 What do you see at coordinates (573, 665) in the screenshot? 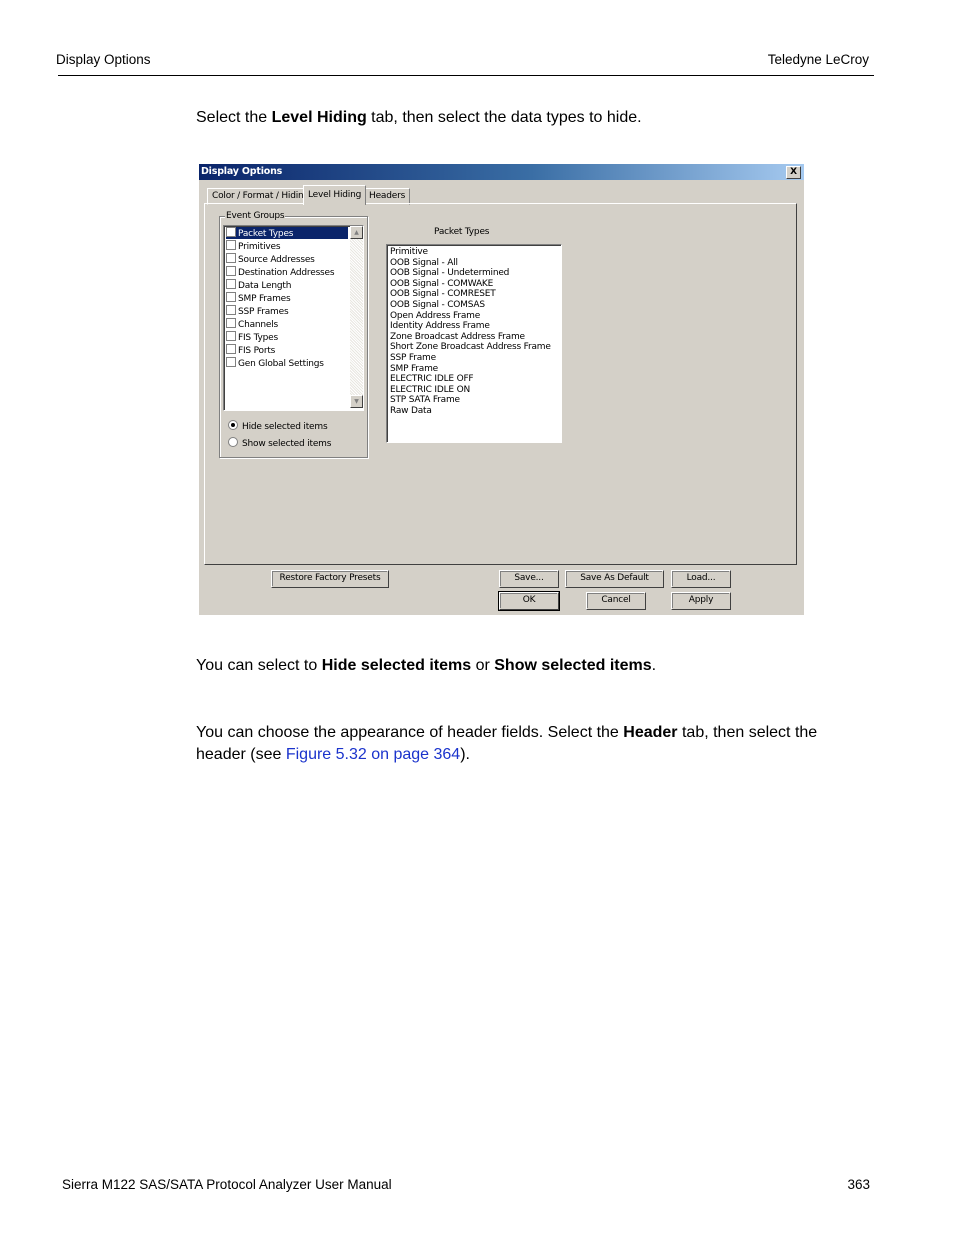
I see `para-bold: Show selected items` at bounding box center [573, 665].